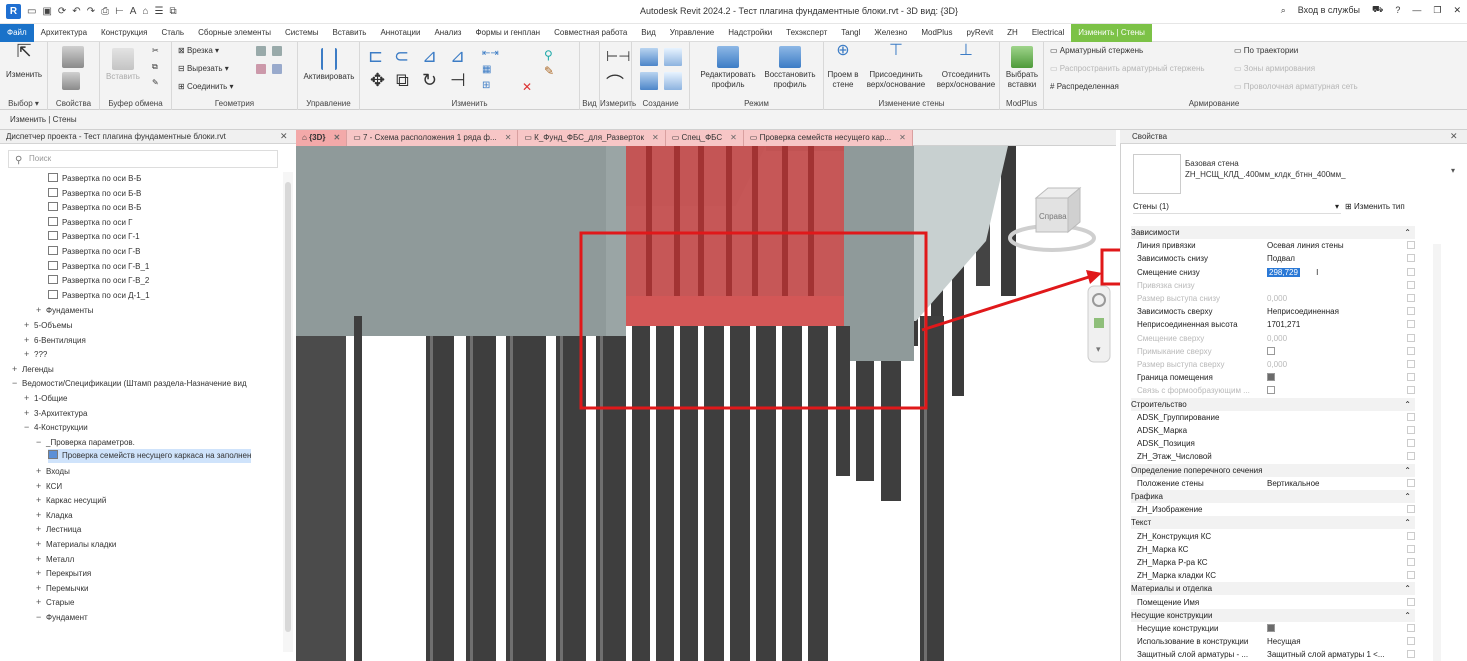 The width and height of the screenshot is (1467, 661). I want to click on ribbon-tab-17: ModPlus, so click(936, 33).